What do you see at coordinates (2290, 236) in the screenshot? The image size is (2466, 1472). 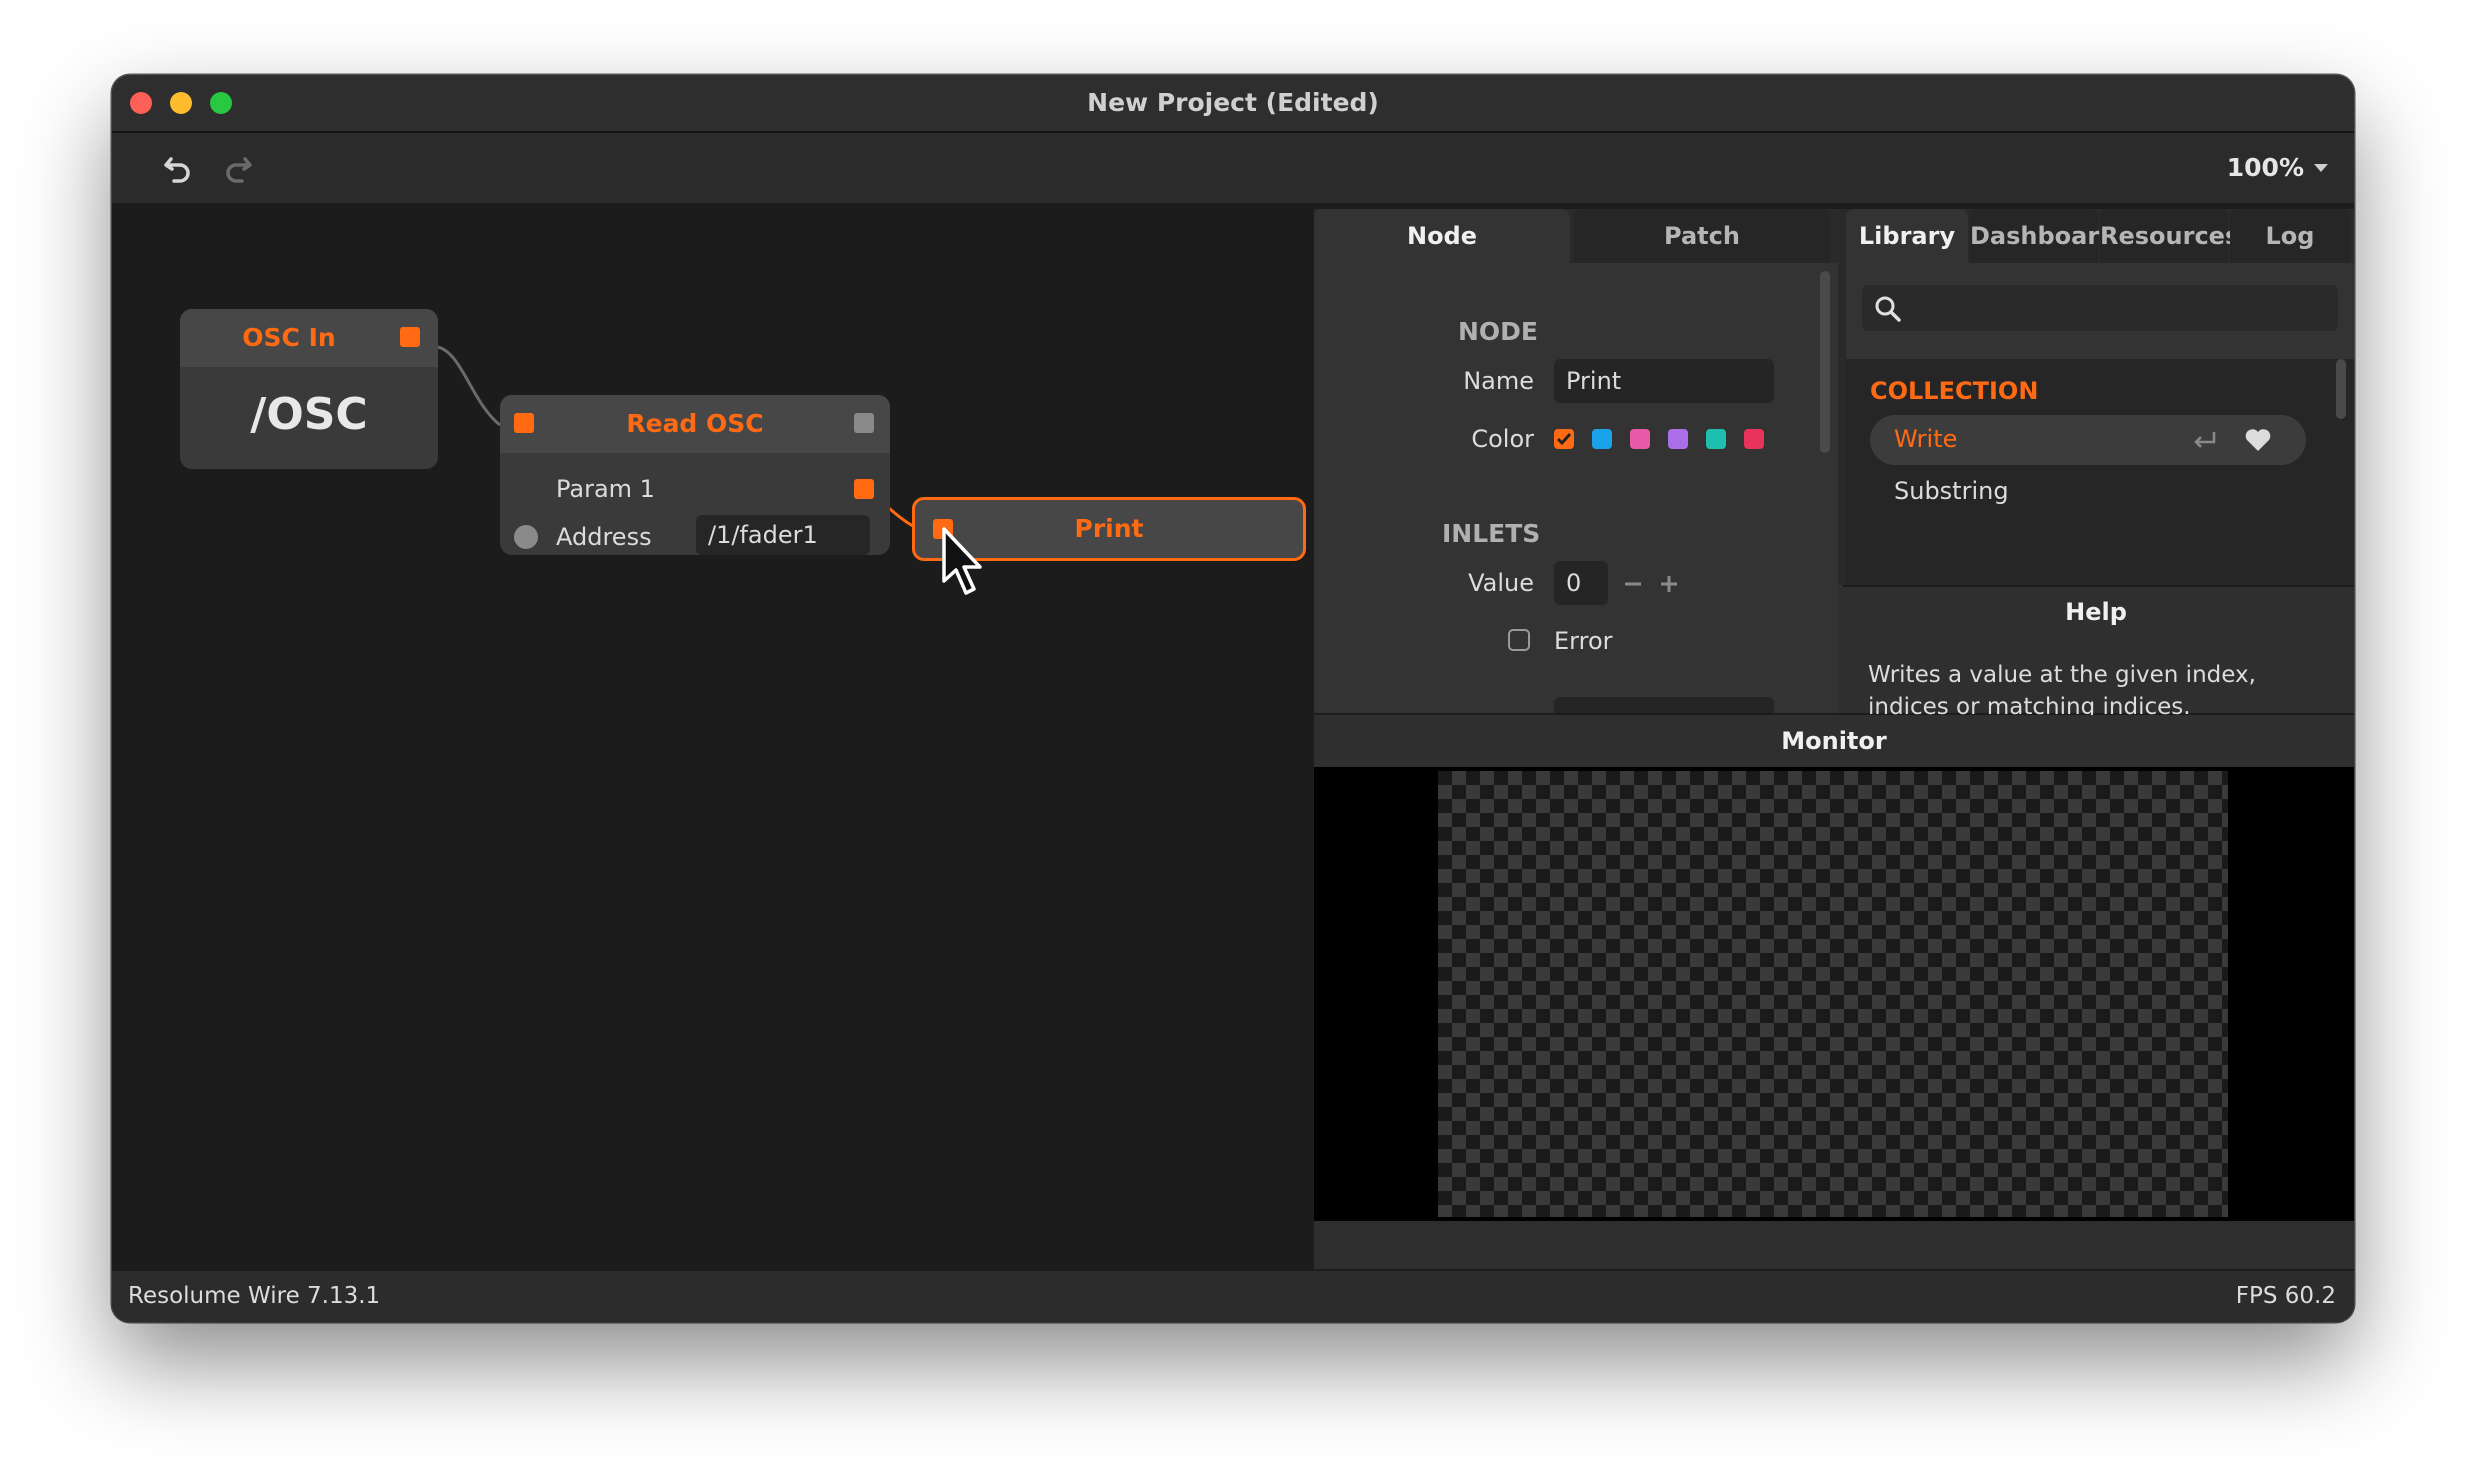 I see `tab-log: Log` at bounding box center [2290, 236].